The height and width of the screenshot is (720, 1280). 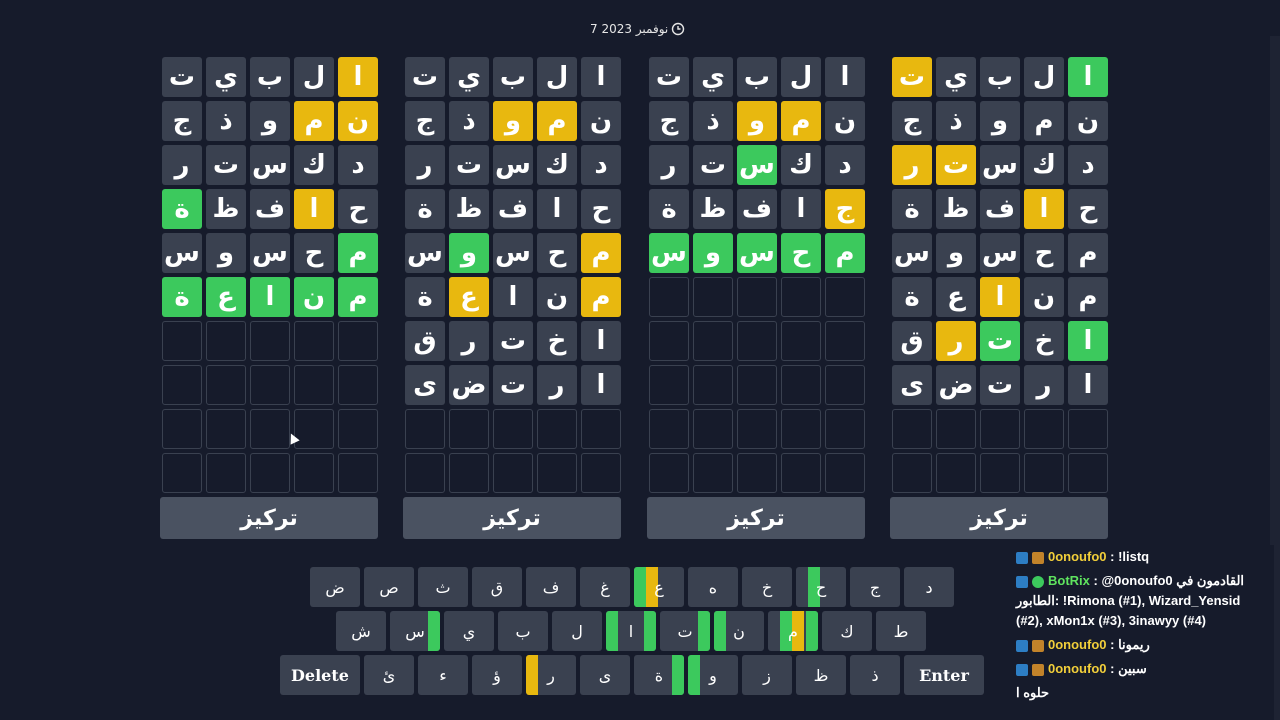 I want to click on key-ئ: ئ, so click(x=389, y=675).